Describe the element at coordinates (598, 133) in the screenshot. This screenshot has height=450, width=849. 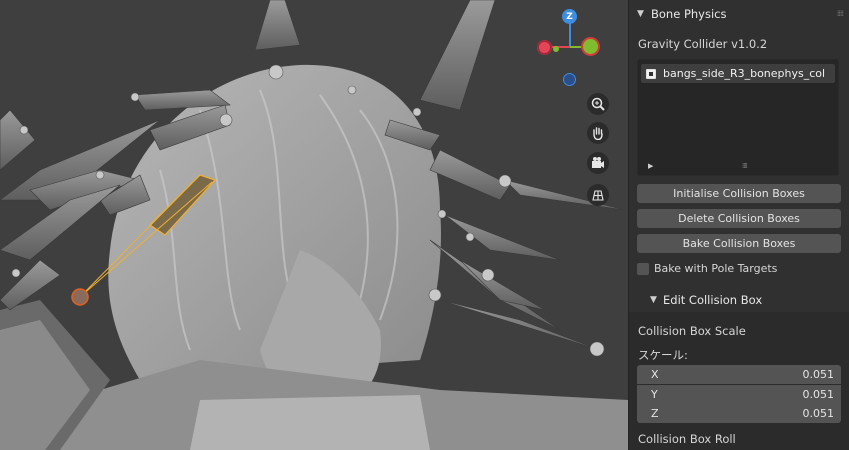
I see `hand-icon` at that location.